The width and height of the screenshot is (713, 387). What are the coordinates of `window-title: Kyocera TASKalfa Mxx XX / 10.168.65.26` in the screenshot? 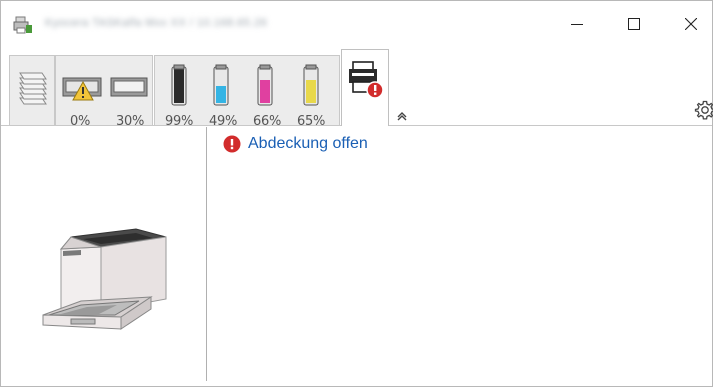 It's located at (156, 23).